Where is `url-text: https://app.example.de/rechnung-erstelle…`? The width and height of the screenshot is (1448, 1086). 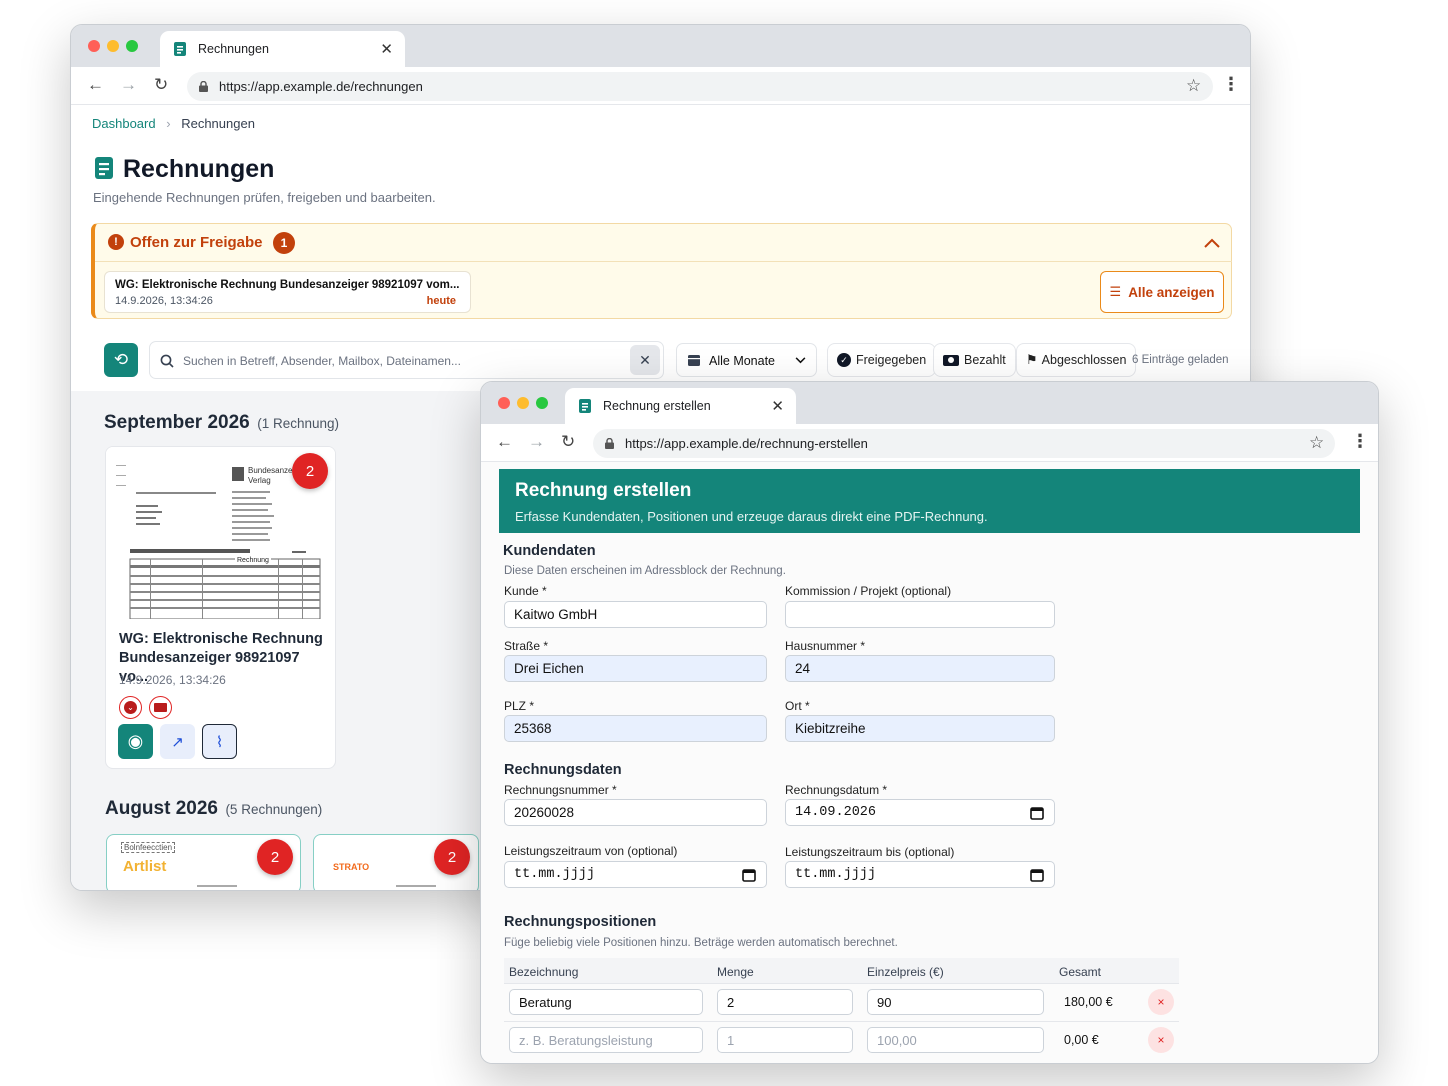
url-text: https://app.example.de/rechnung-erstelle… is located at coordinates (746, 443).